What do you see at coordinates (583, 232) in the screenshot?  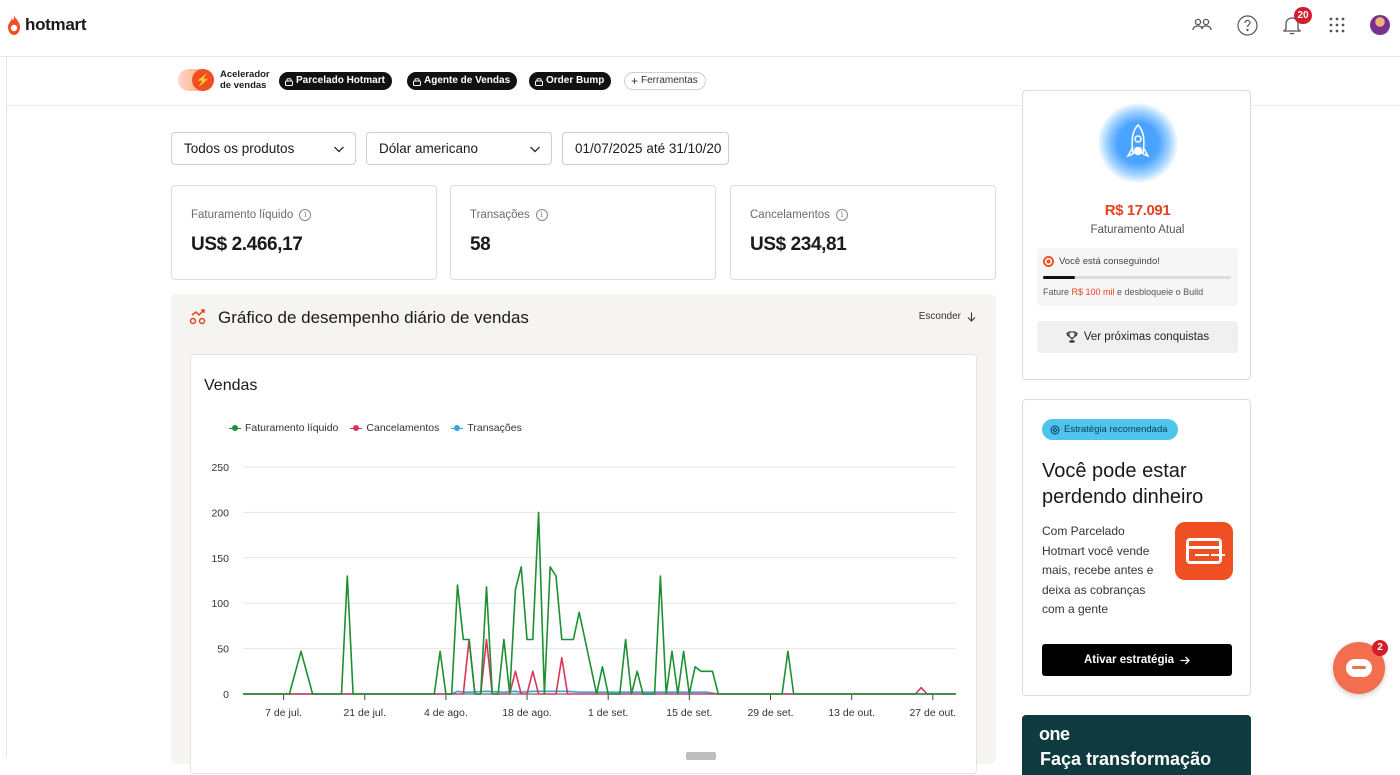 I see `kpi-transactions: Transações i 58` at bounding box center [583, 232].